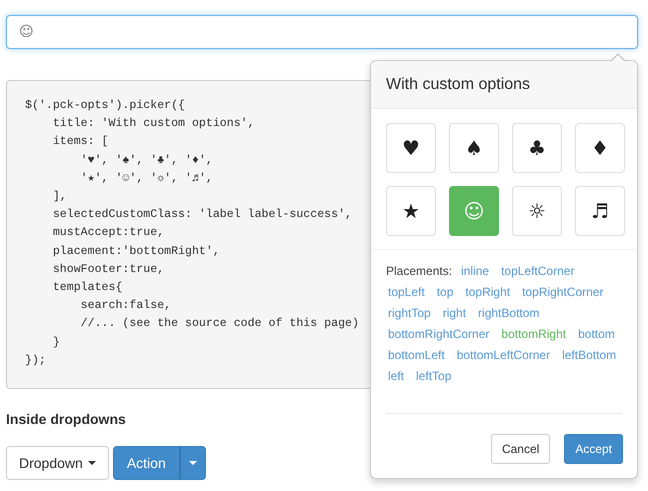 The height and width of the screenshot is (491, 648). I want to click on cancel-button: Cancel, so click(520, 449).